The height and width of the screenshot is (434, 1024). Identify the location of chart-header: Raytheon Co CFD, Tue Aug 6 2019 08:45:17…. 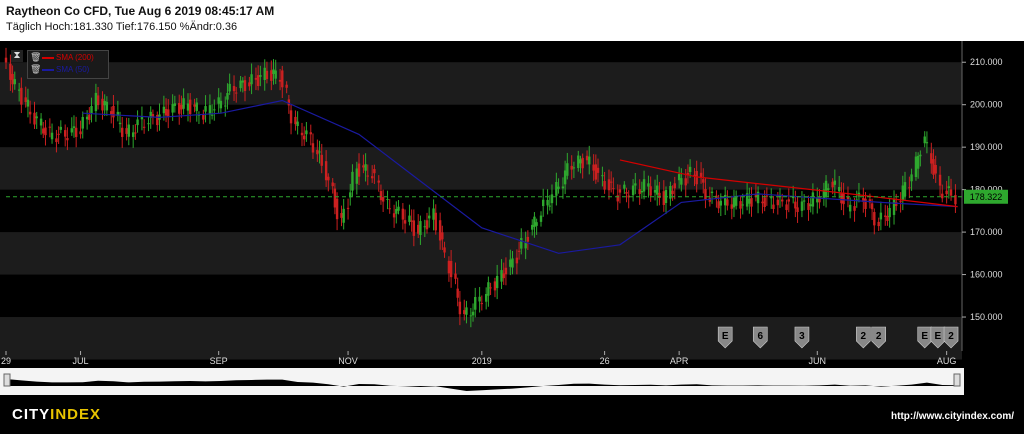
(512, 20).